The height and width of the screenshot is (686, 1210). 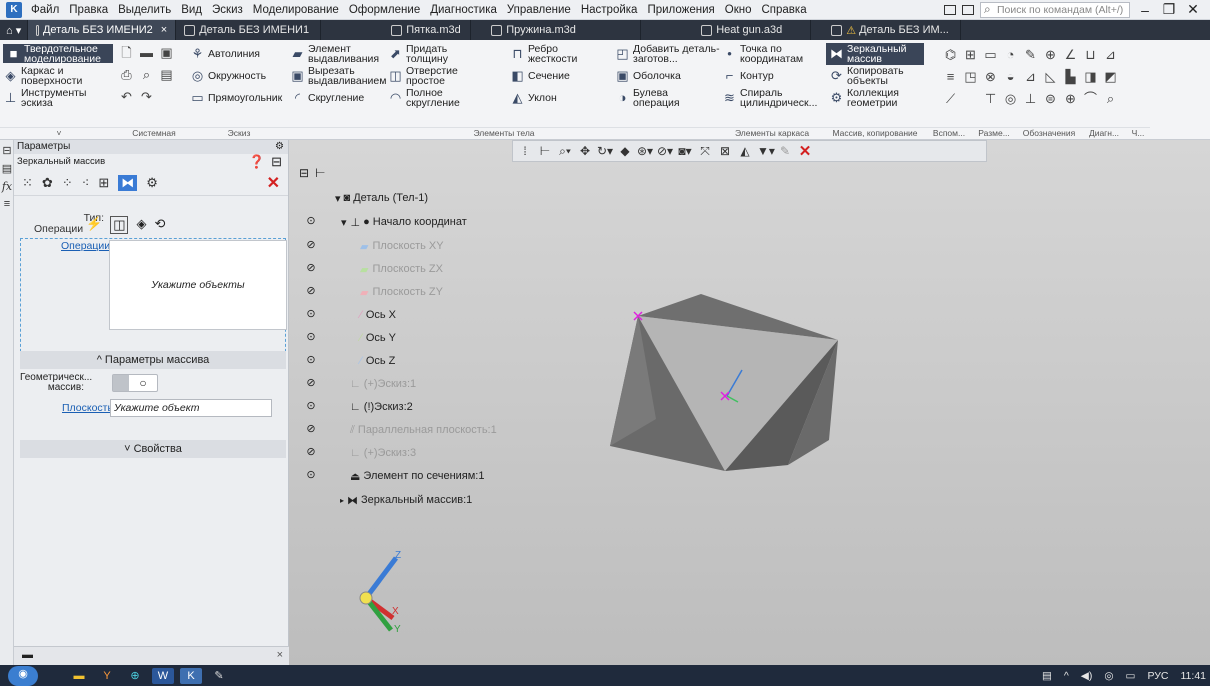 I want to click on aux-icon: ⊤, so click(x=990, y=98).